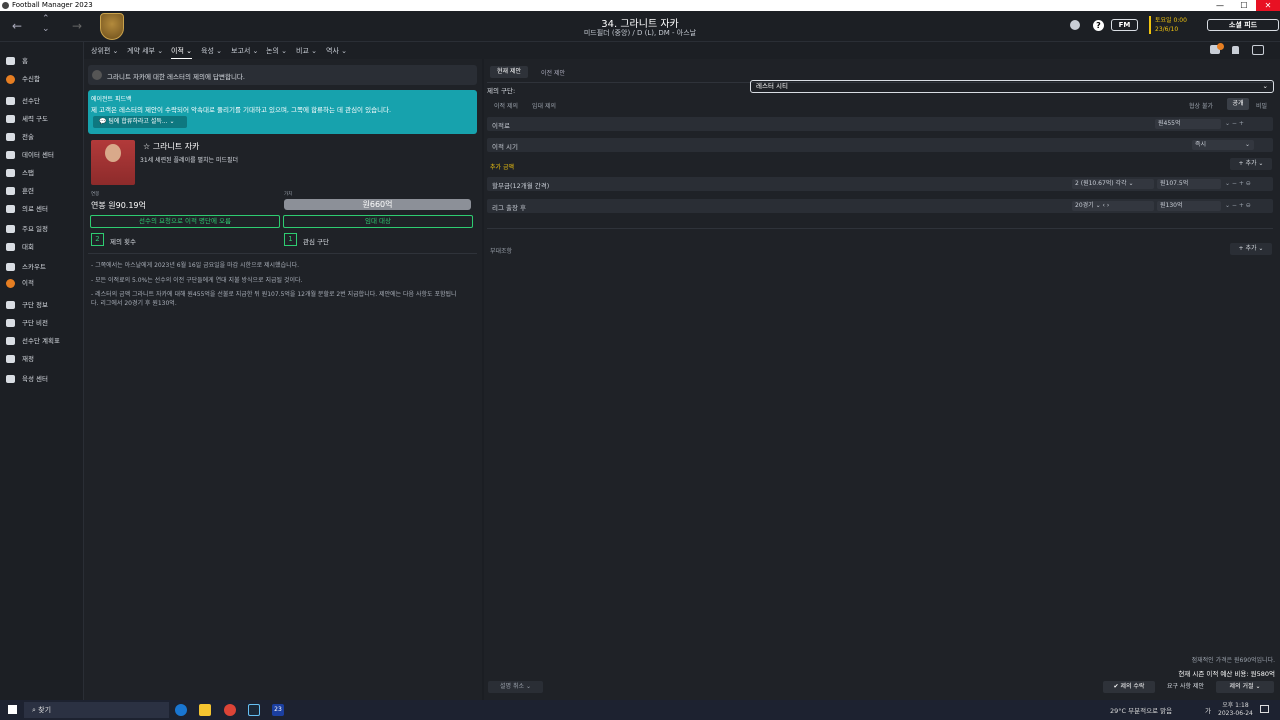 The width and height of the screenshot is (1280, 720). I want to click on sidebar-item-14: 구단 비전, so click(44, 324).